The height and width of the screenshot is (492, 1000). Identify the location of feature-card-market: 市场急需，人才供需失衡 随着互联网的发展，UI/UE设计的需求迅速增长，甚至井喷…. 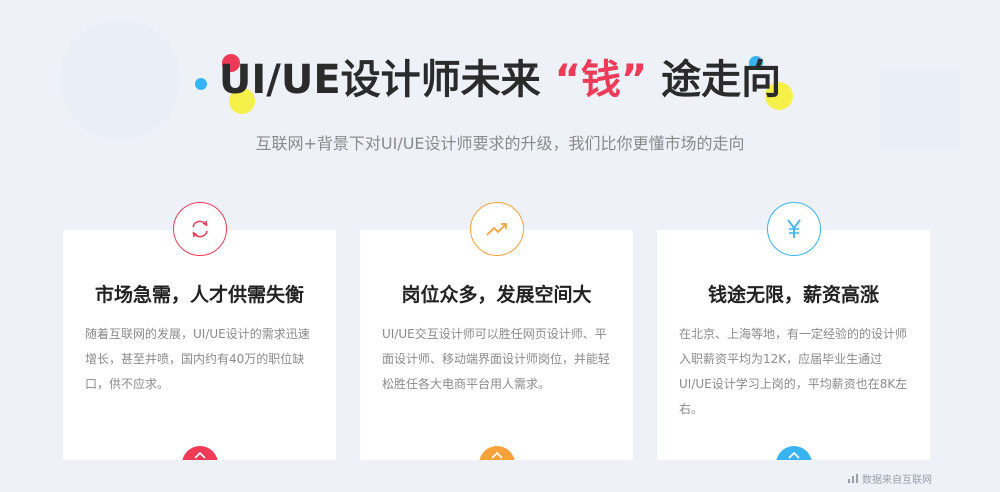
(199, 331).